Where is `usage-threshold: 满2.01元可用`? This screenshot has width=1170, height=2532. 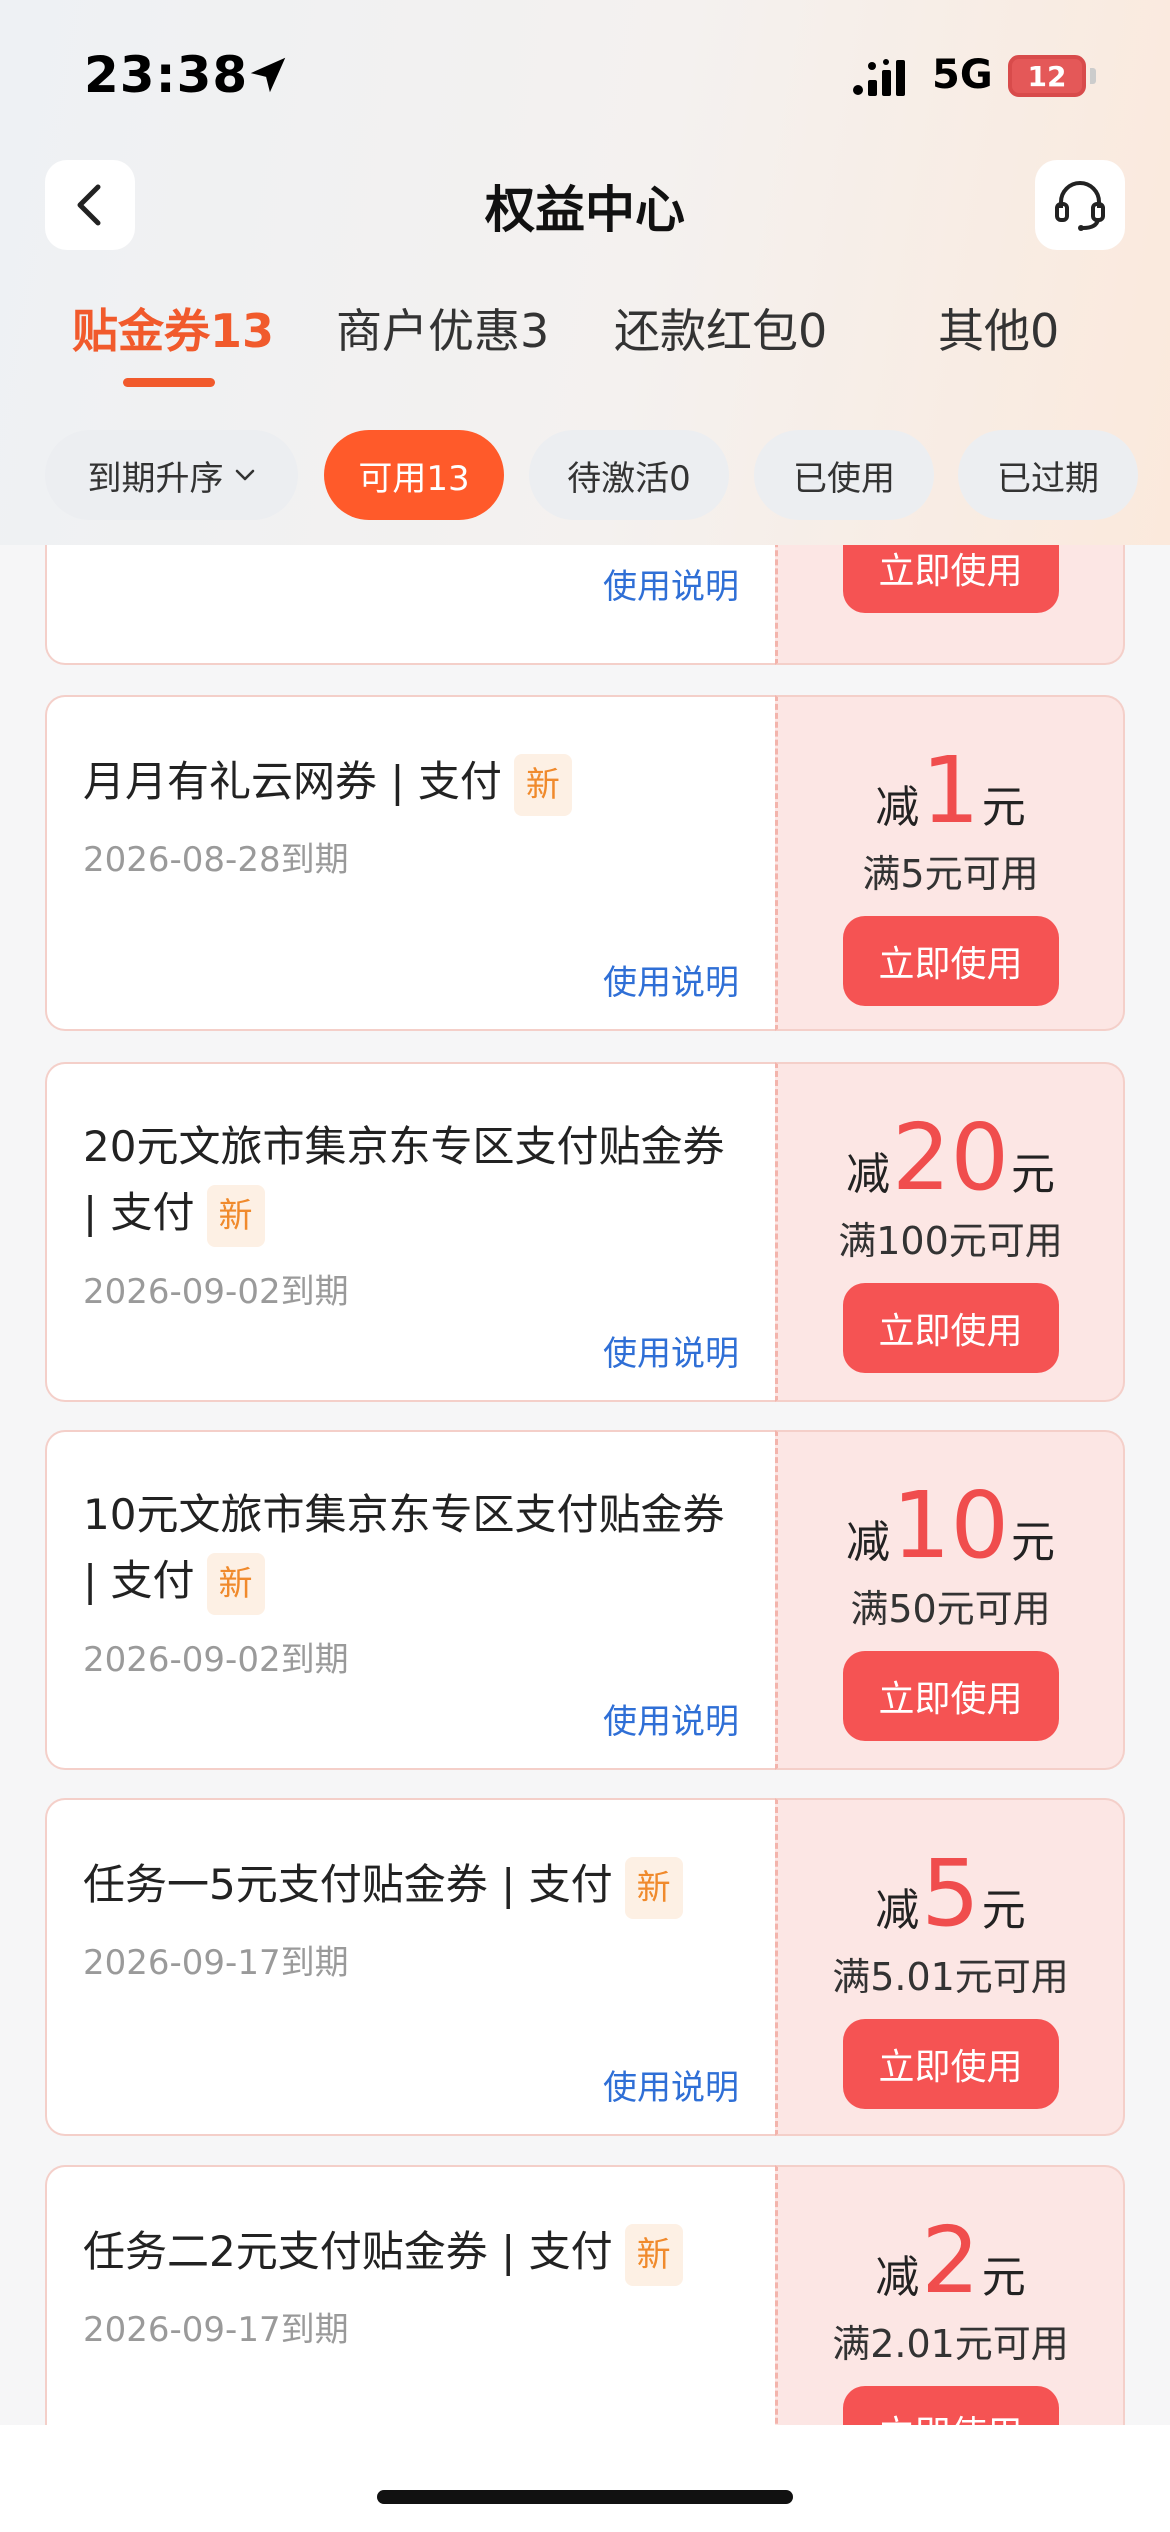
usage-threshold: 满2.01元可用 is located at coordinates (950, 2344).